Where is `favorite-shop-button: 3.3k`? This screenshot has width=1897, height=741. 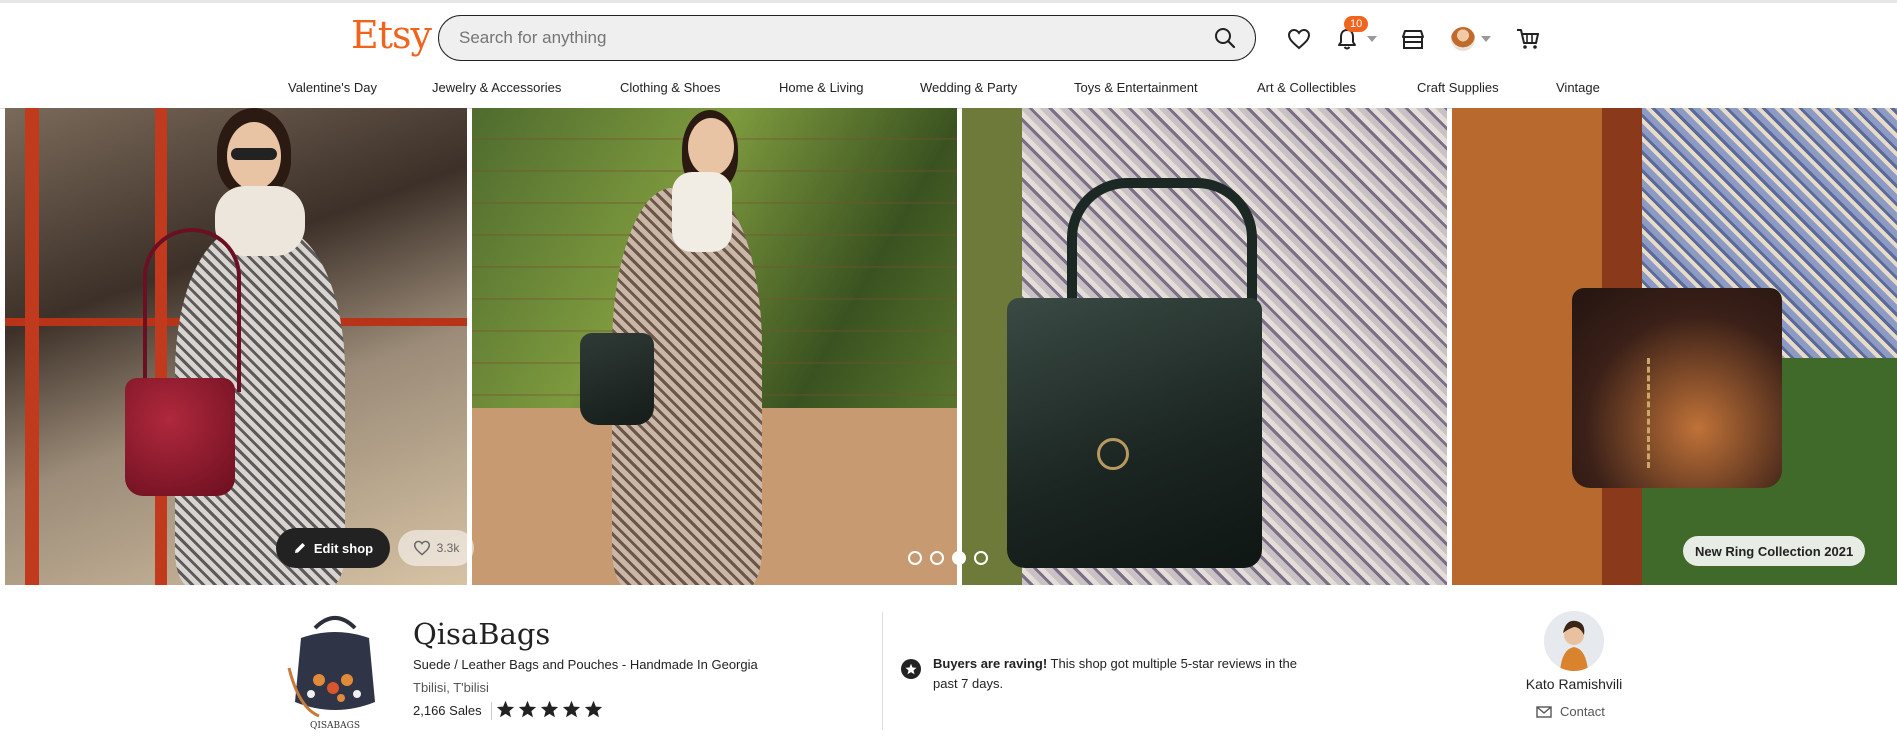
favorite-shop-button: 3.3k is located at coordinates (436, 548).